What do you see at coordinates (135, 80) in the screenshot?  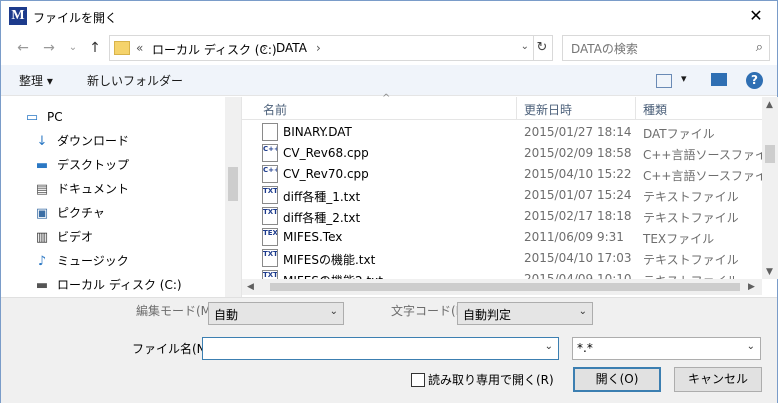 I see `new-folder-button: 新しいフォルダー` at bounding box center [135, 80].